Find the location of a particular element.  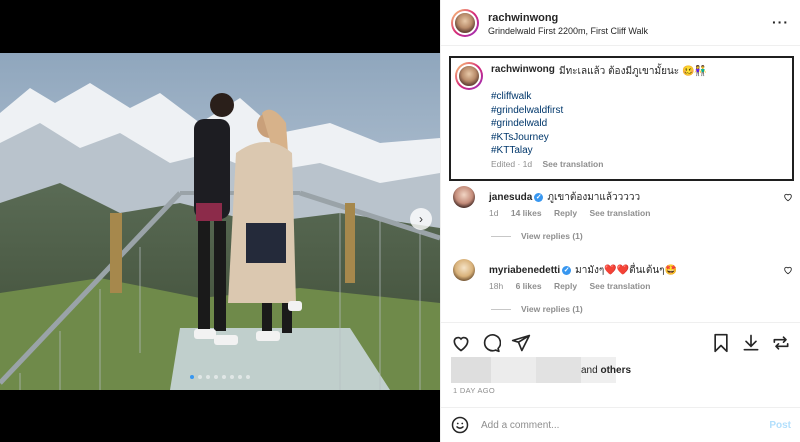

post-comment-button: Post is located at coordinates (780, 425).